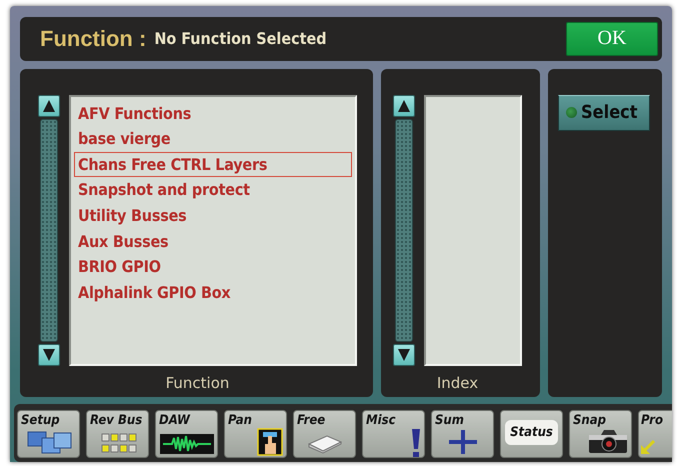 The width and height of the screenshot is (679, 466). I want to click on exclamation-icon, so click(416, 443).